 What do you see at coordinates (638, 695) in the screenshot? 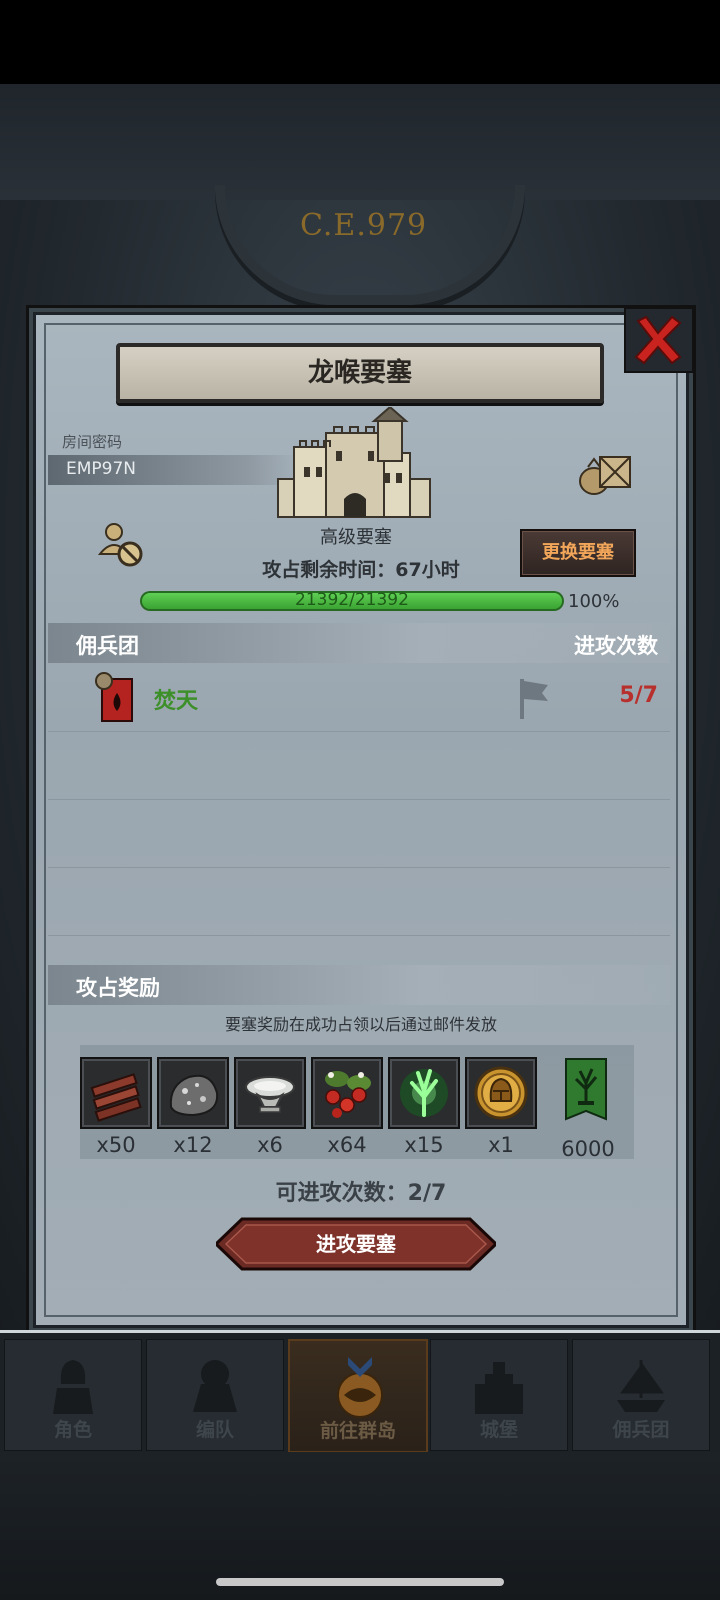
I see `mercenary-attack-count: 5/7` at bounding box center [638, 695].